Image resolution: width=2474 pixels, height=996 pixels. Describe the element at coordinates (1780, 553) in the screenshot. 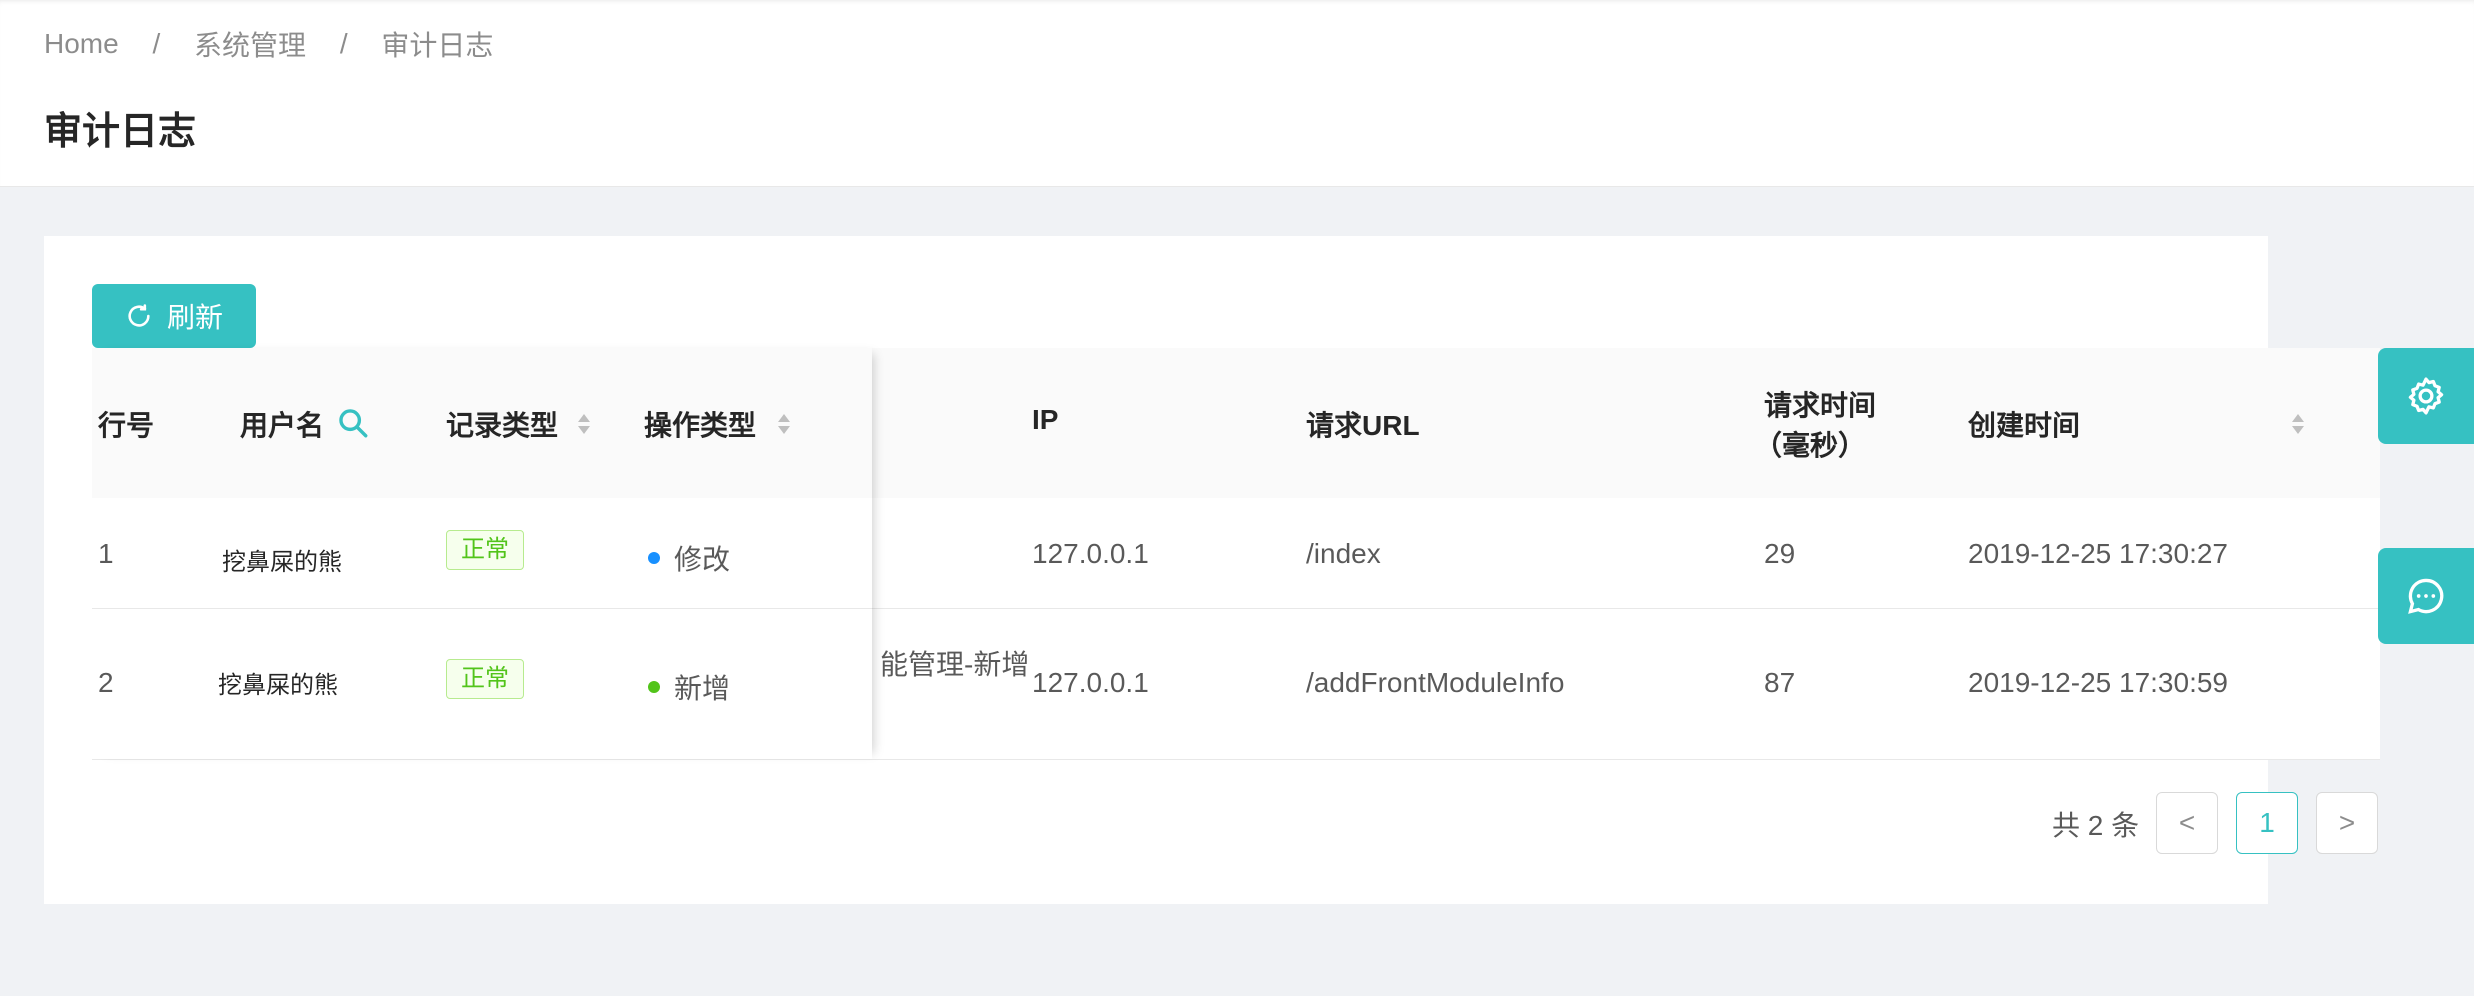

I see `request-duration: 29` at that location.